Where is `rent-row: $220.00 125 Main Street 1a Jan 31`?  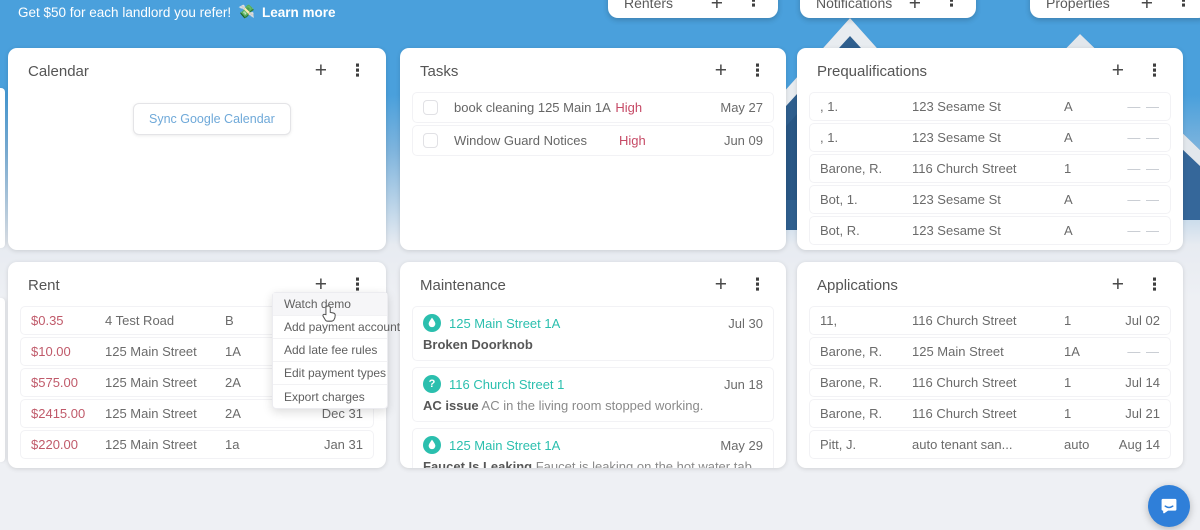
rent-row: $220.00 125 Main Street 1a Jan 31 is located at coordinates (197, 444).